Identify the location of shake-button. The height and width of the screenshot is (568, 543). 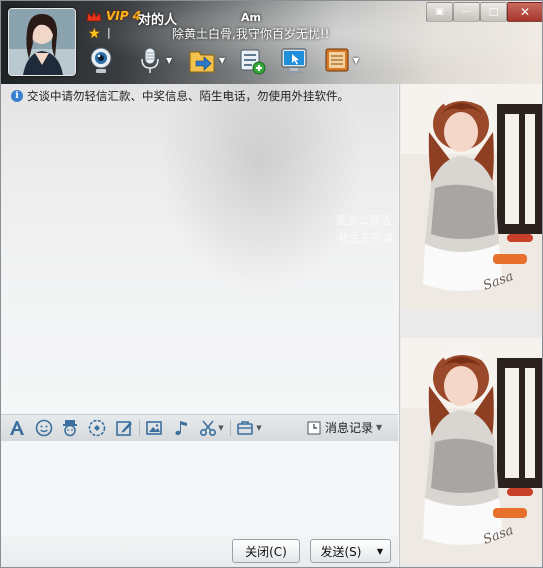
(97, 428).